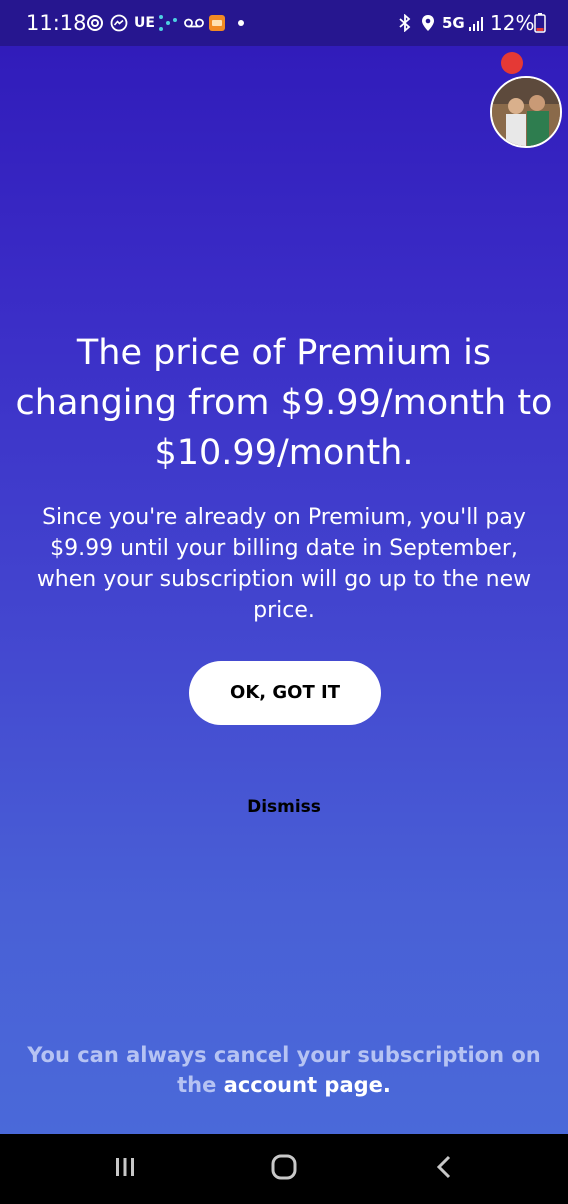 Image resolution: width=568 pixels, height=1204 pixels. Describe the element at coordinates (428, 23) in the screenshot. I see `location-icon` at that location.